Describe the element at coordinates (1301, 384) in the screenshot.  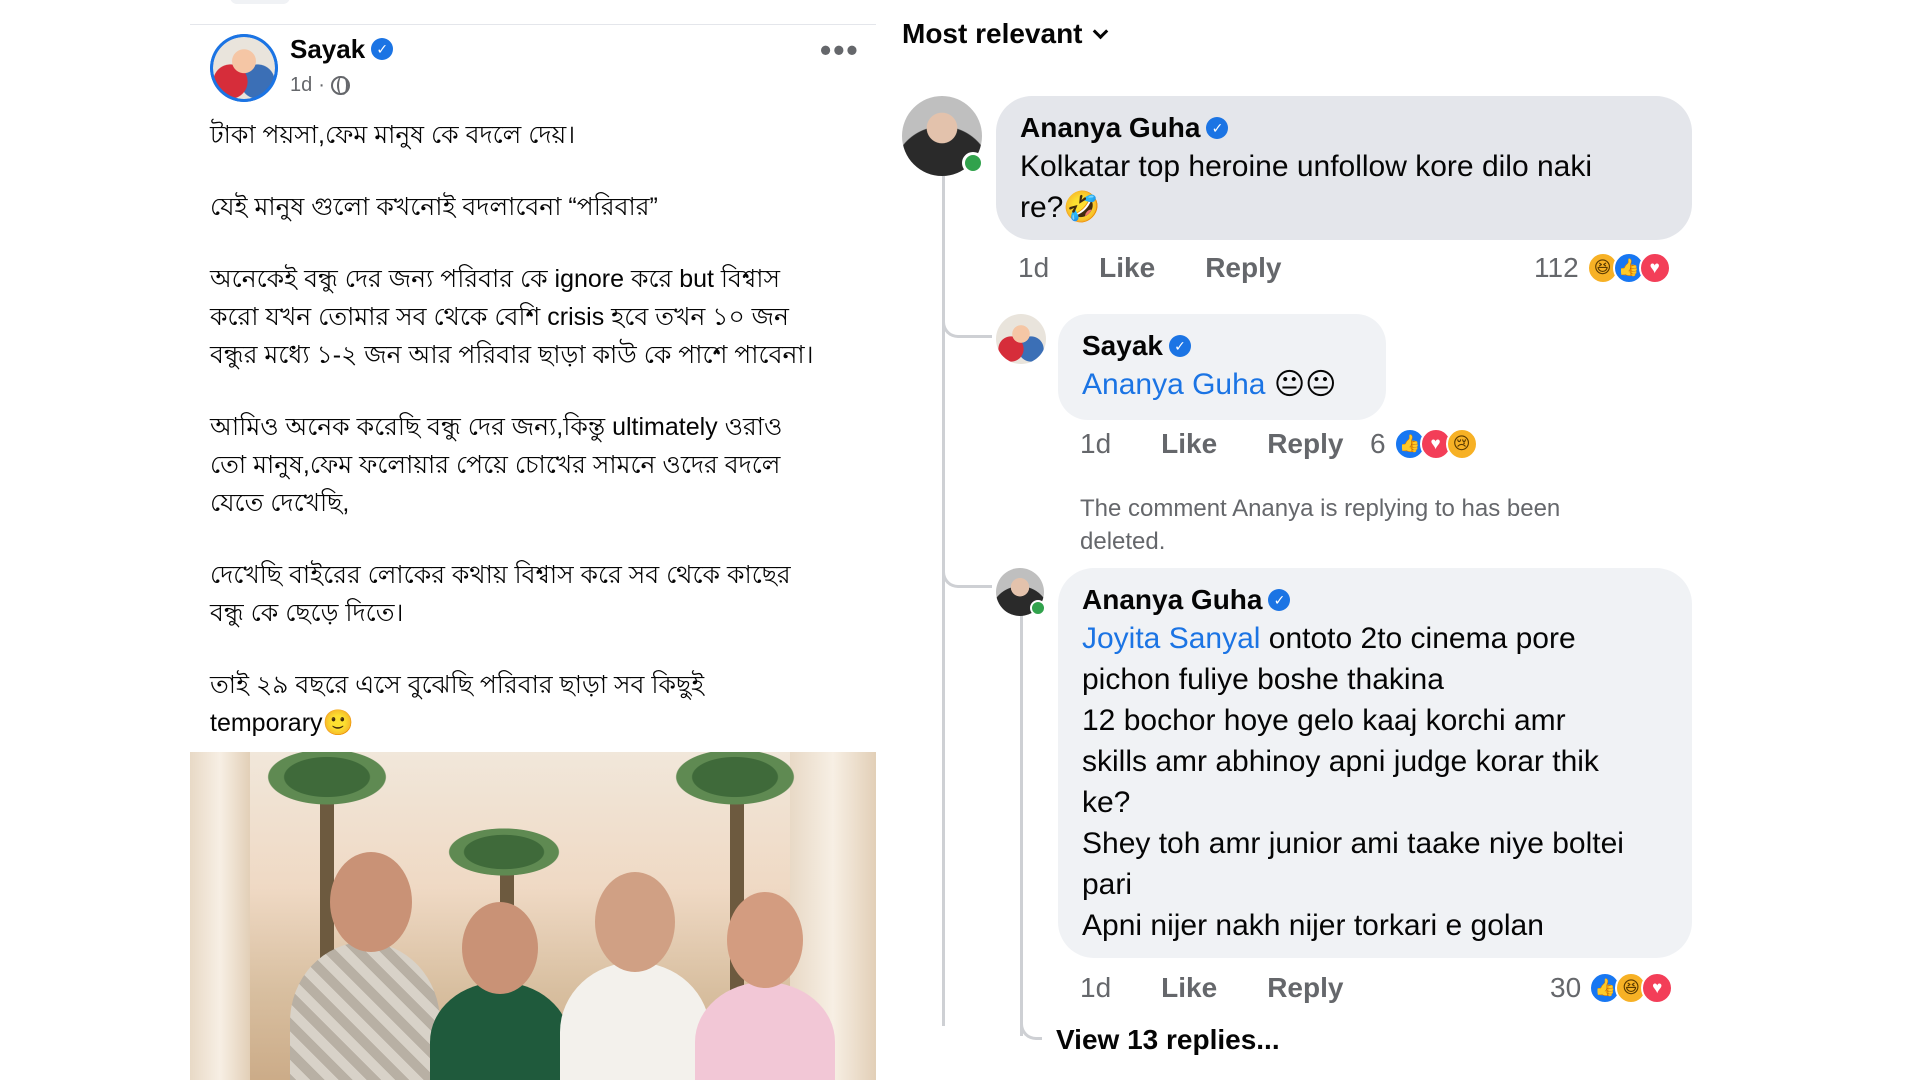
I see `comment-text-body: 😐😐` at that location.